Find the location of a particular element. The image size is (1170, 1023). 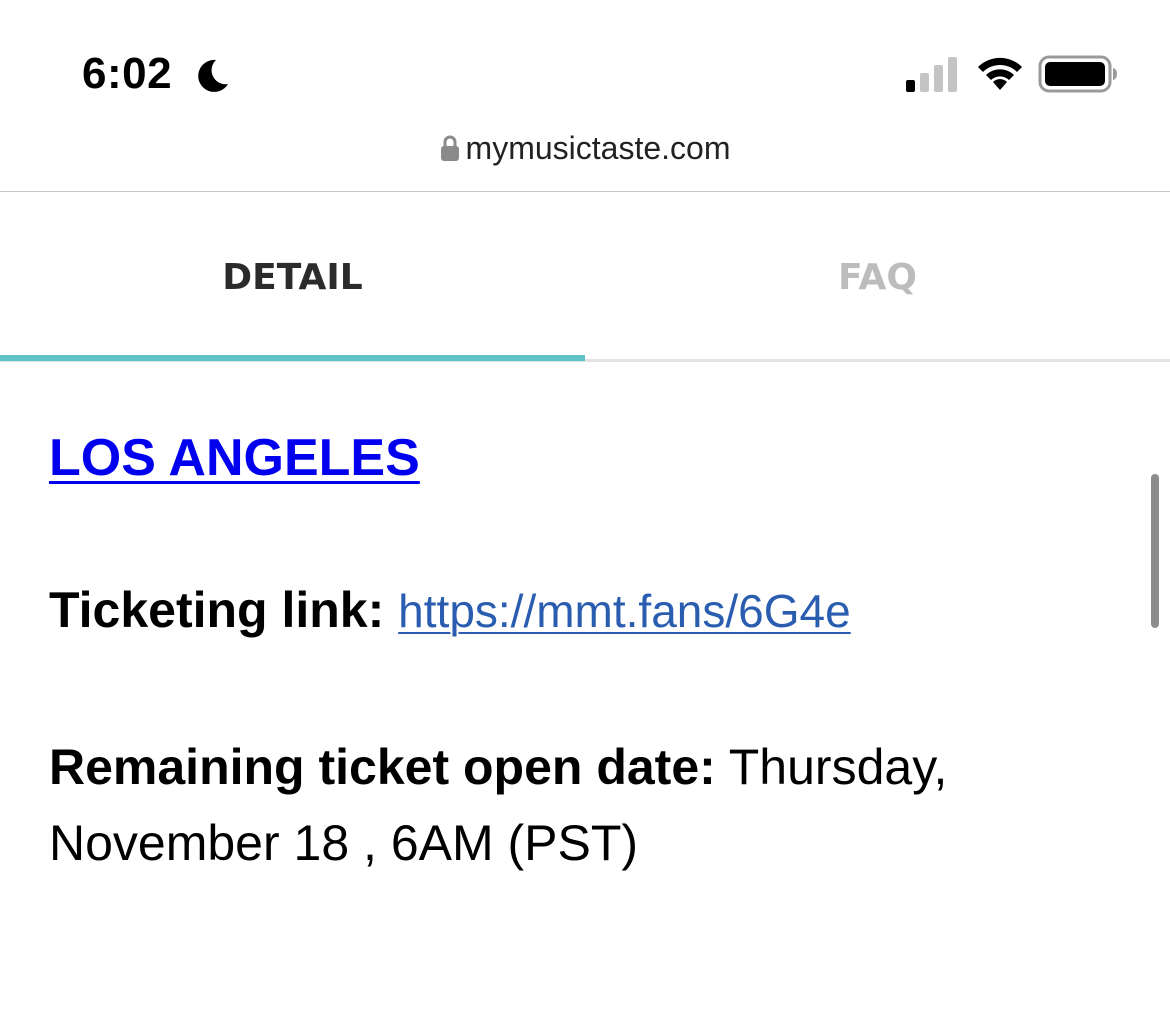

lock-icon is located at coordinates (449, 148).